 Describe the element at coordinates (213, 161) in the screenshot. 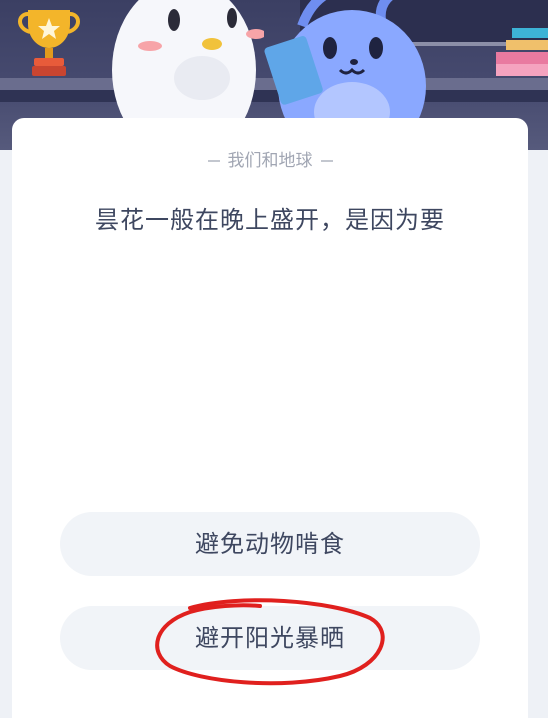

I see `category-dash-left` at that location.